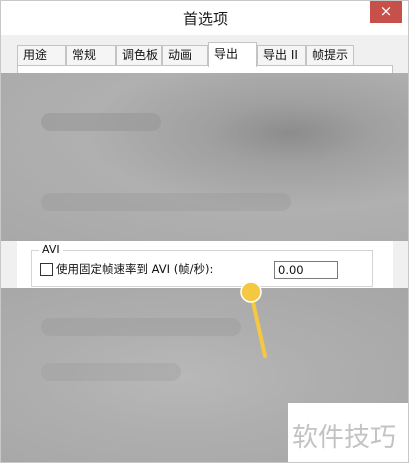 The height and width of the screenshot is (463, 409). What do you see at coordinates (330, 55) in the screenshot?
I see `tab-frame-hints: 帧提示` at bounding box center [330, 55].